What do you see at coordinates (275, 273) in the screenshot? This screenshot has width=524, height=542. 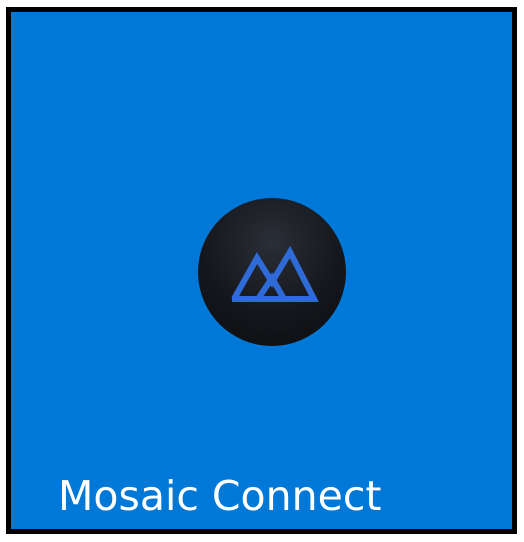 I see `mountain-peaks-icon` at bounding box center [275, 273].